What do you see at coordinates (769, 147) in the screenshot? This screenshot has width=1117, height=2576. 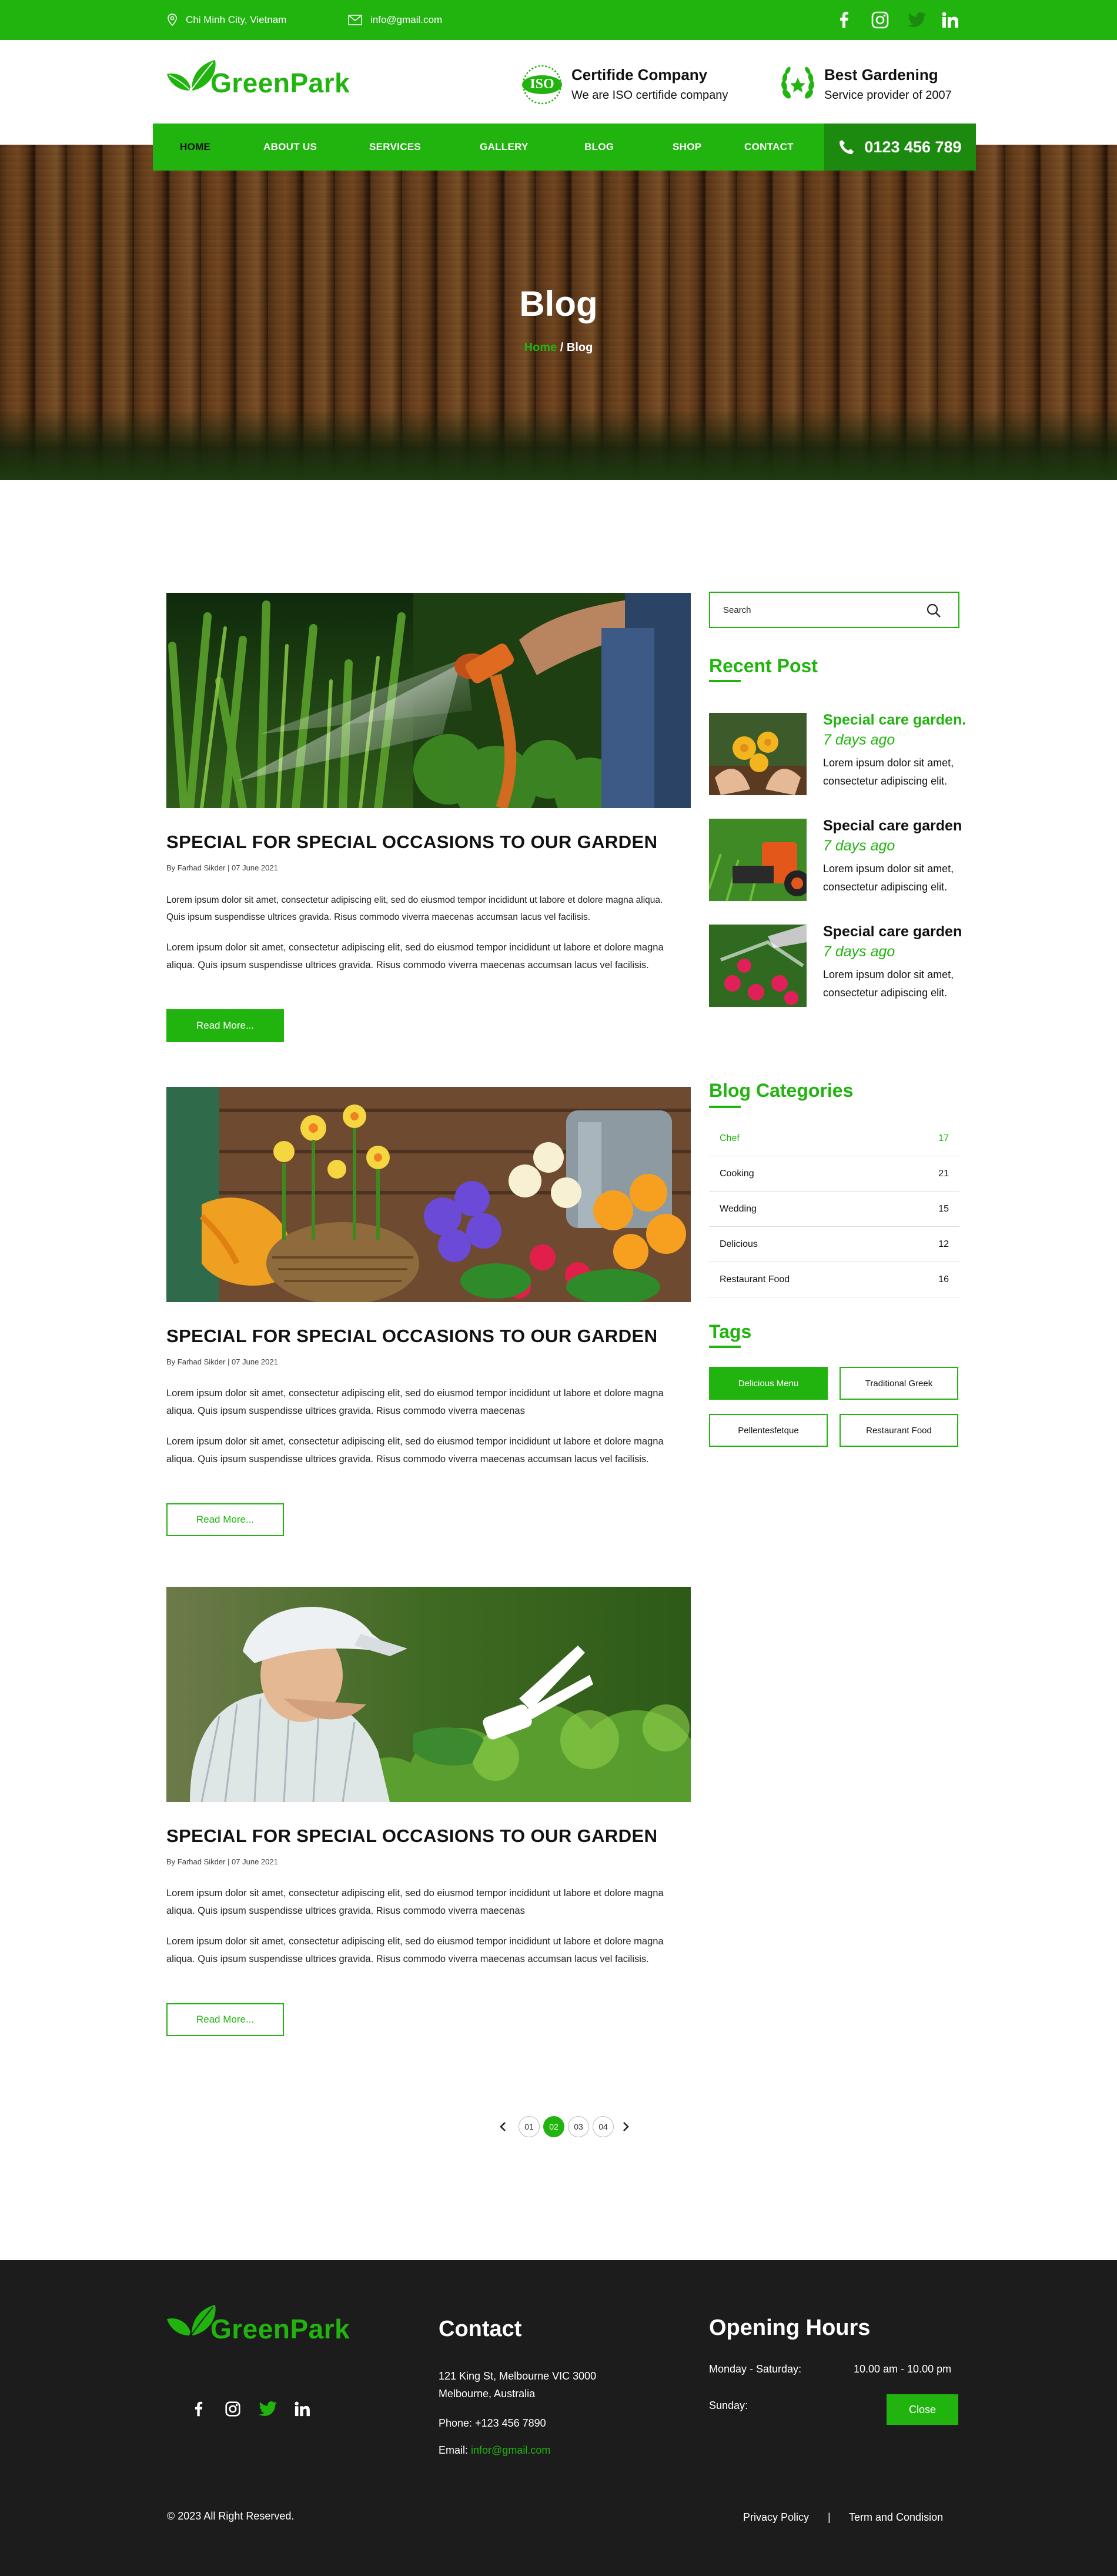 I see `nav-contact: CONTACT` at bounding box center [769, 147].